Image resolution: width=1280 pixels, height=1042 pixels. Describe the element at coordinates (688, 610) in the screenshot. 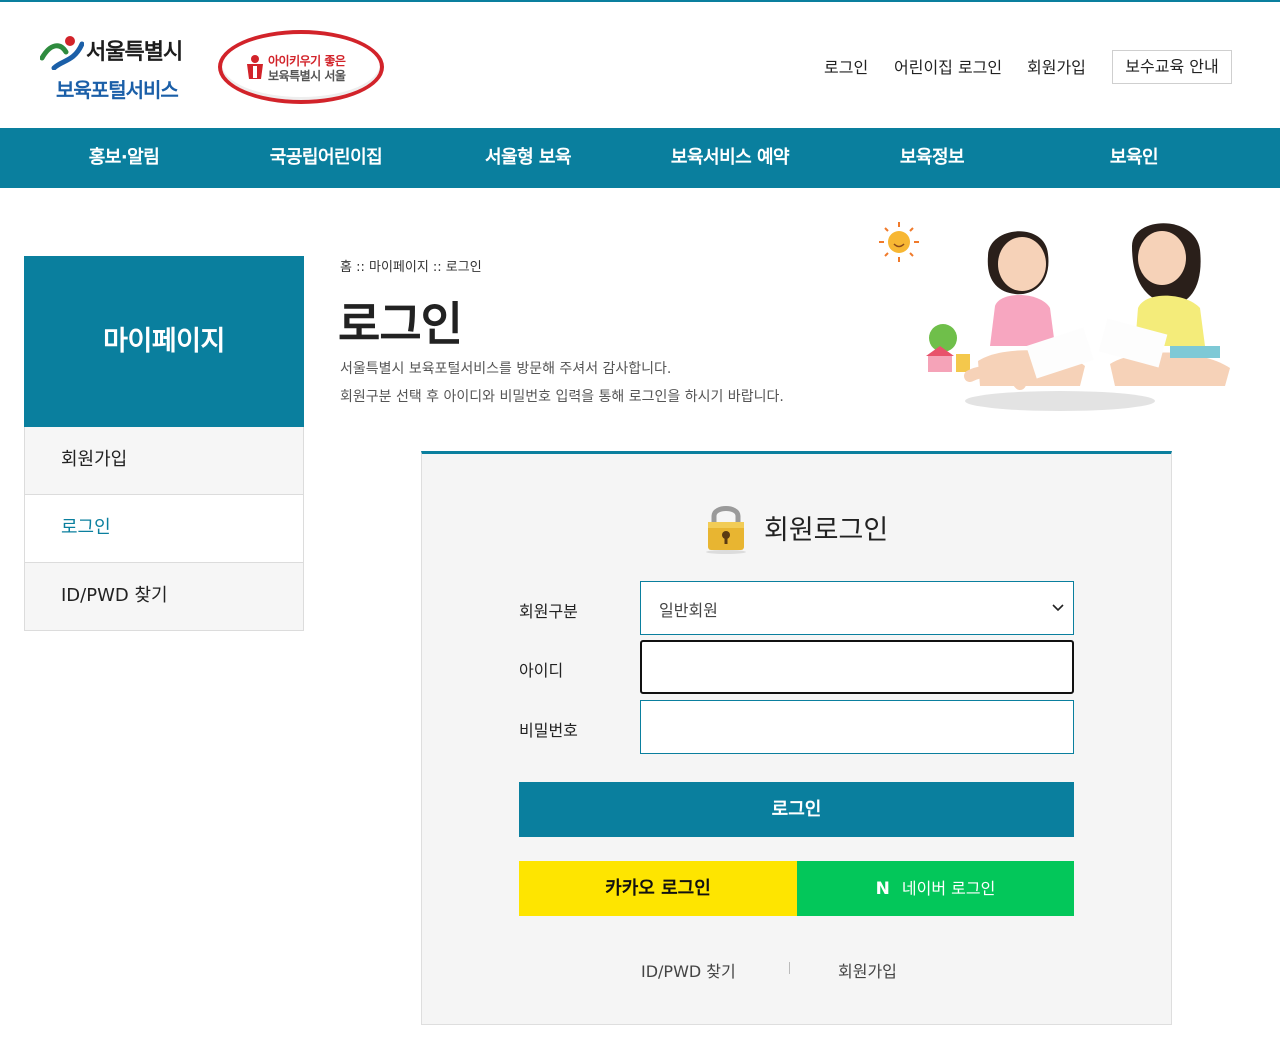

I see `member-type-selected: 일반회원` at that location.